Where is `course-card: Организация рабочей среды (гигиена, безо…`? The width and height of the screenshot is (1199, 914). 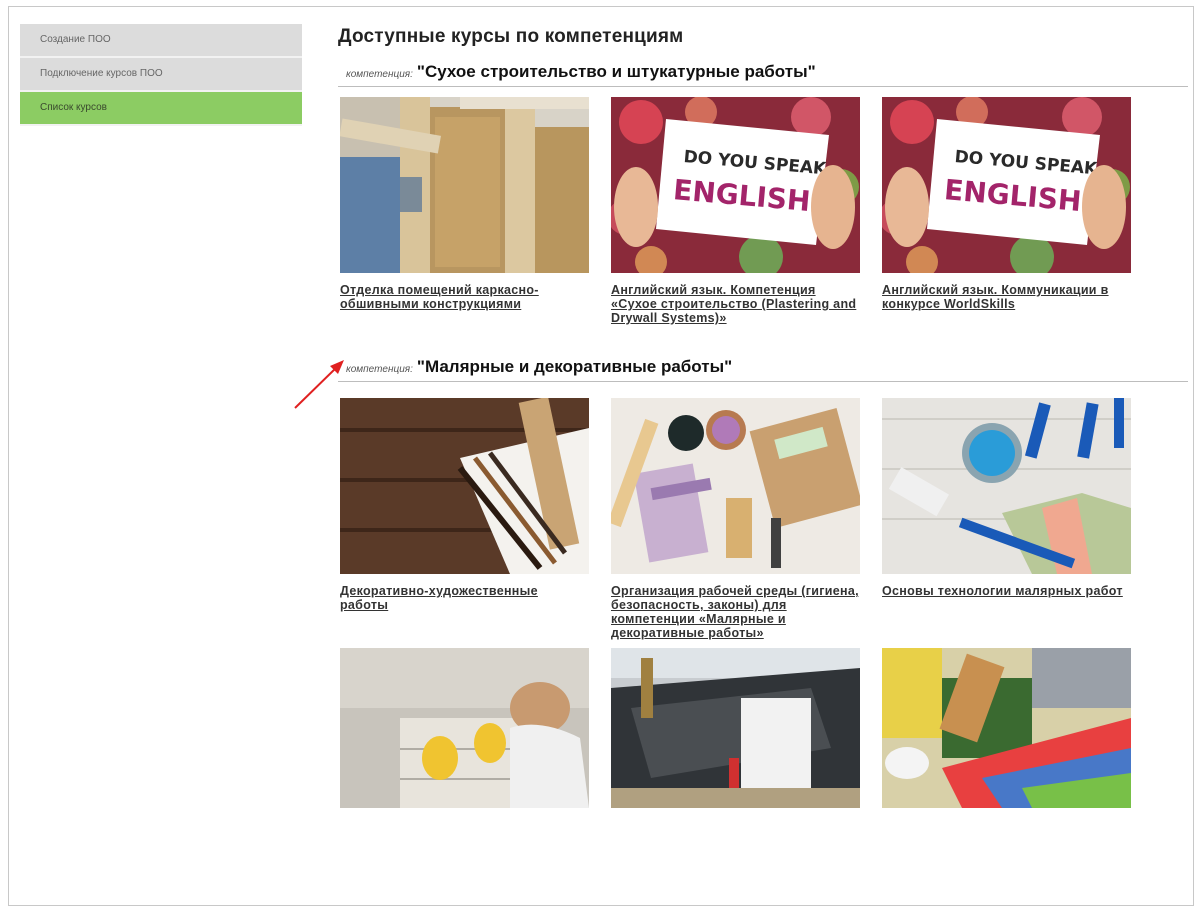
course-card: Организация рабочей среды (гигиена, безо… is located at coordinates (735, 519).